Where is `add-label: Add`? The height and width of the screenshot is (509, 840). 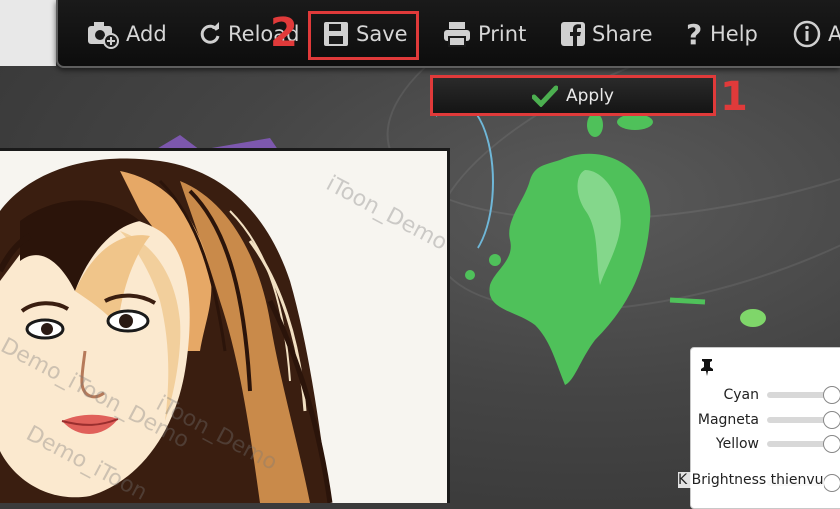
add-label: Add is located at coordinates (146, 34).